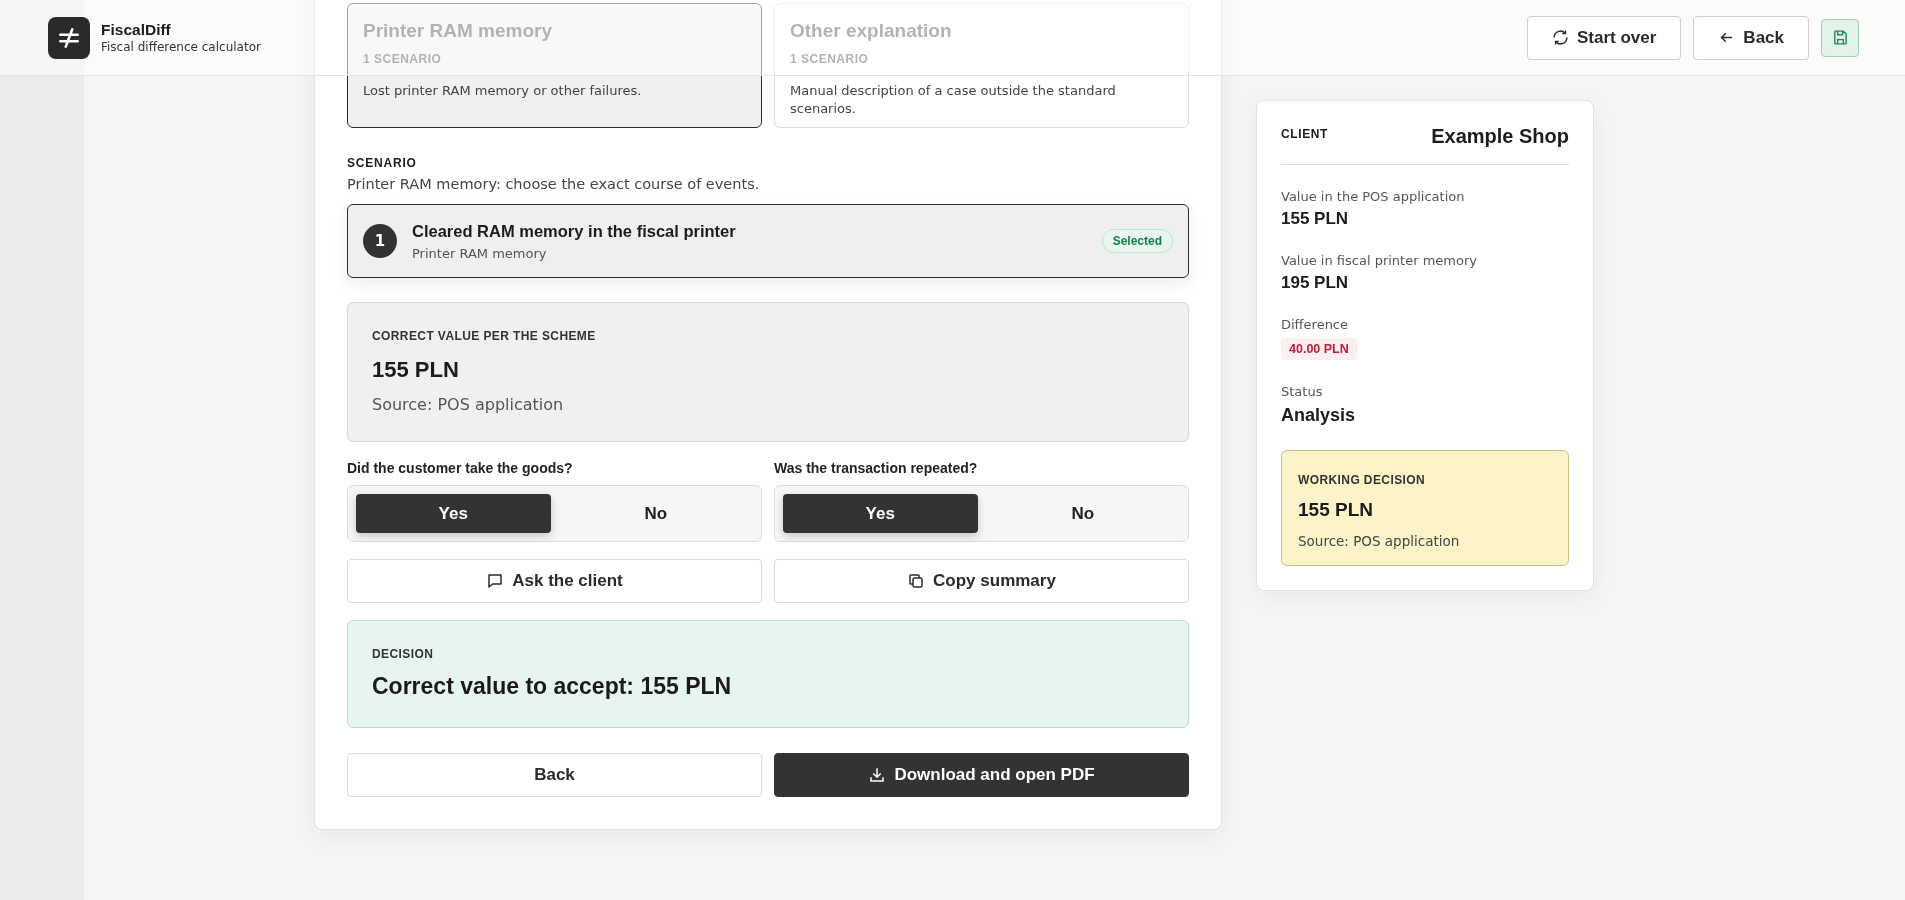 This screenshot has width=1905, height=900. I want to click on app-subtitle: Fiscal difference calculator, so click(181, 47).